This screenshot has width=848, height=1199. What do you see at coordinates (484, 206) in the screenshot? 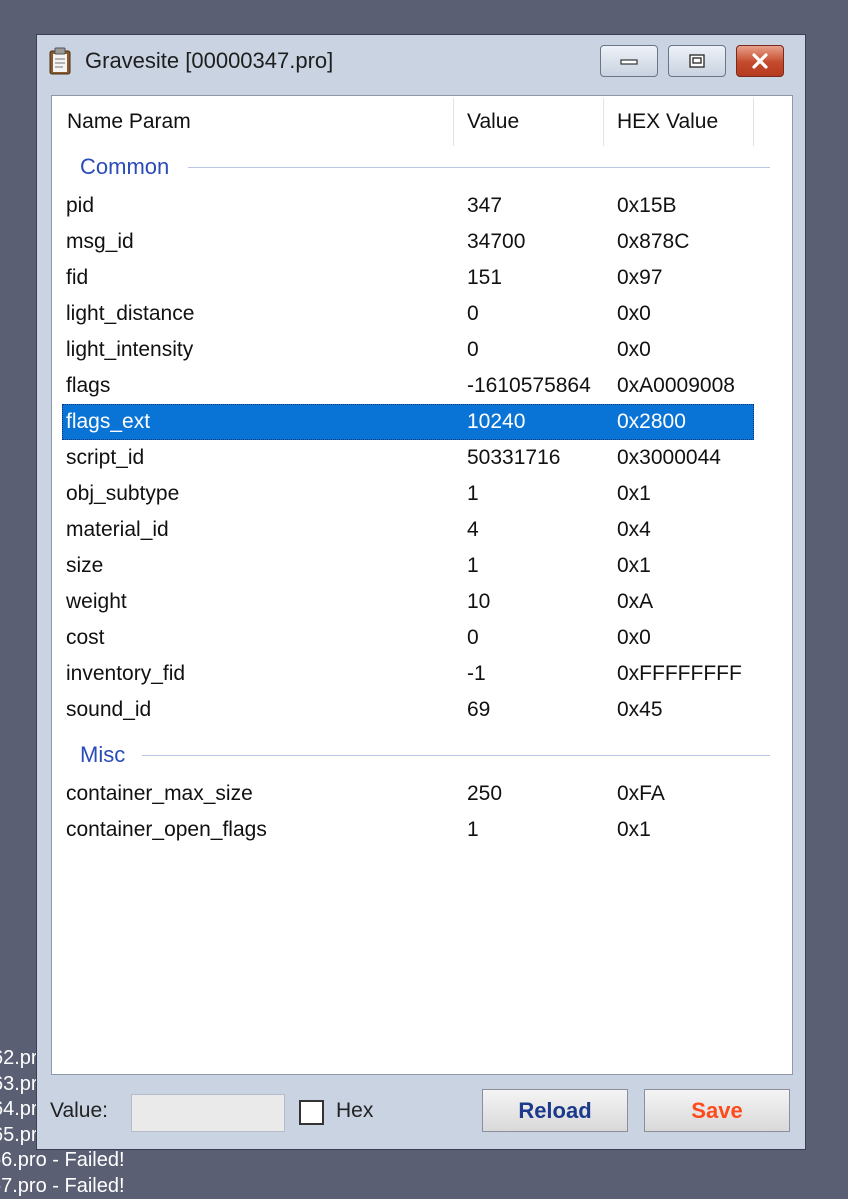
I see `param-value: 347` at bounding box center [484, 206].